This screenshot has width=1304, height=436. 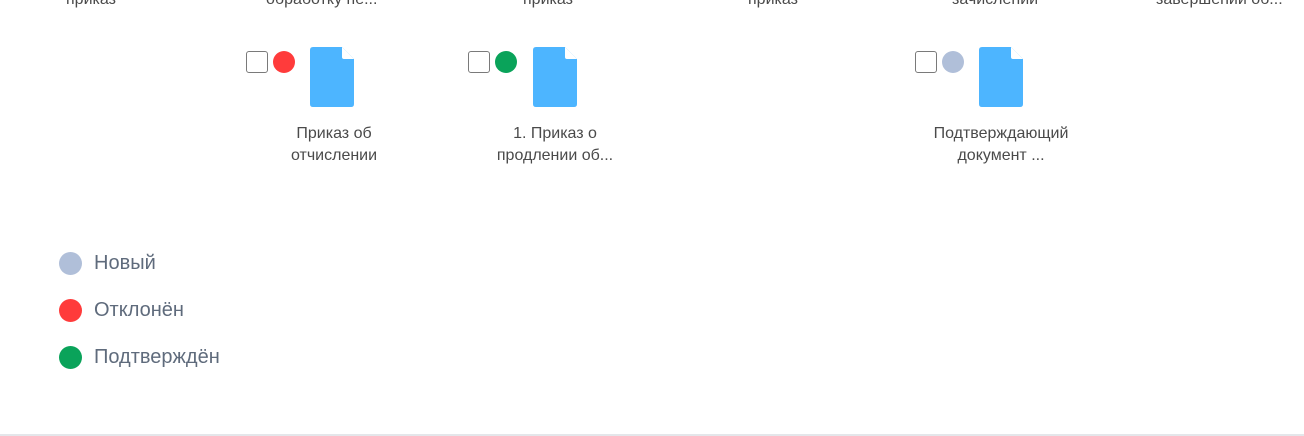 What do you see at coordinates (284, 62) in the screenshot?
I see `status-dot-rejected` at bounding box center [284, 62].